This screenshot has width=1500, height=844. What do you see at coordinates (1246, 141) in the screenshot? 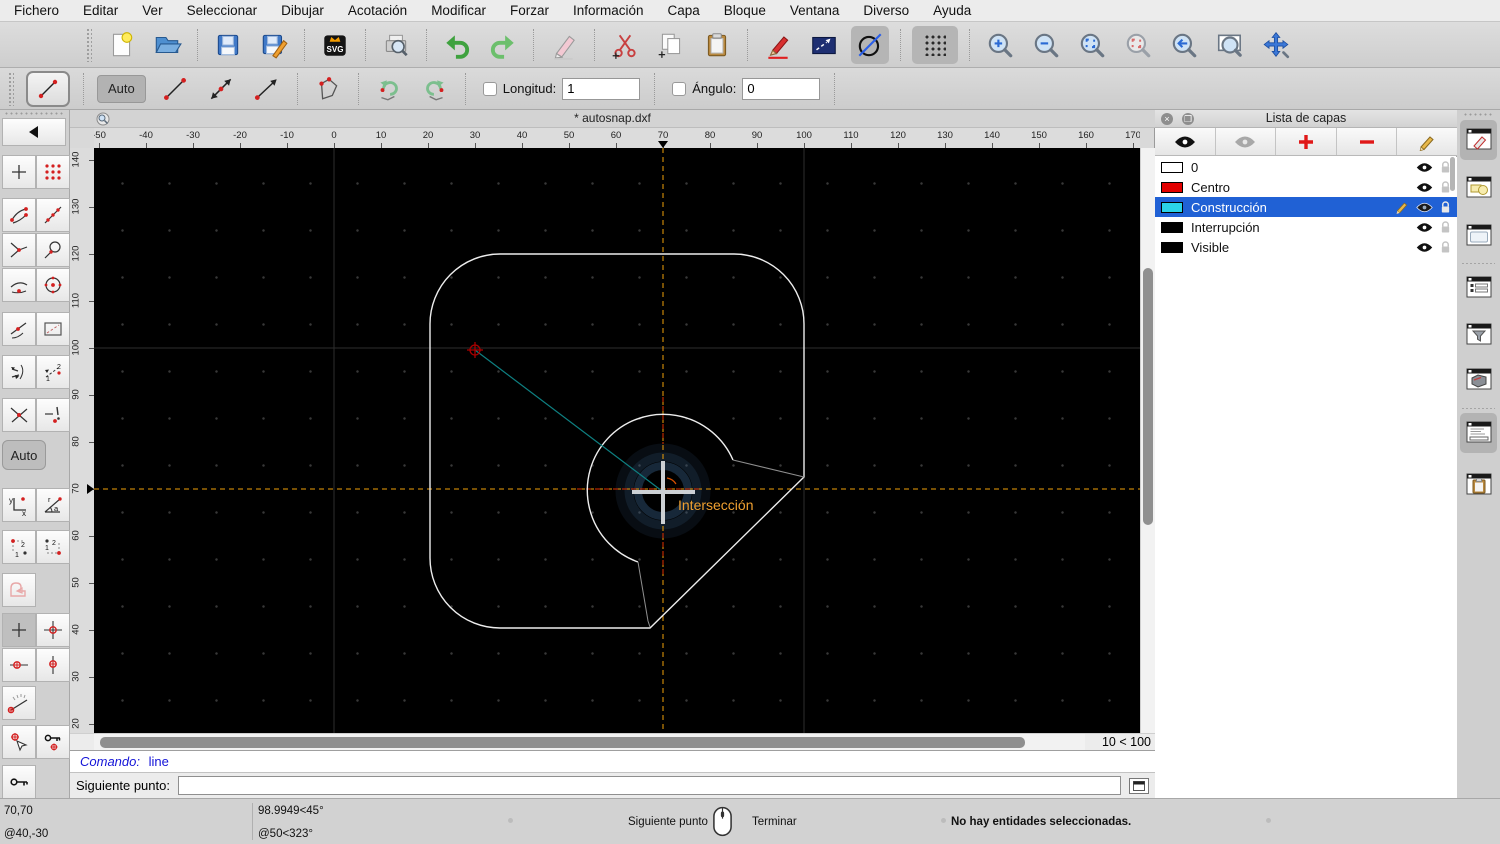
I see `hide-all-layers-button` at bounding box center [1246, 141].